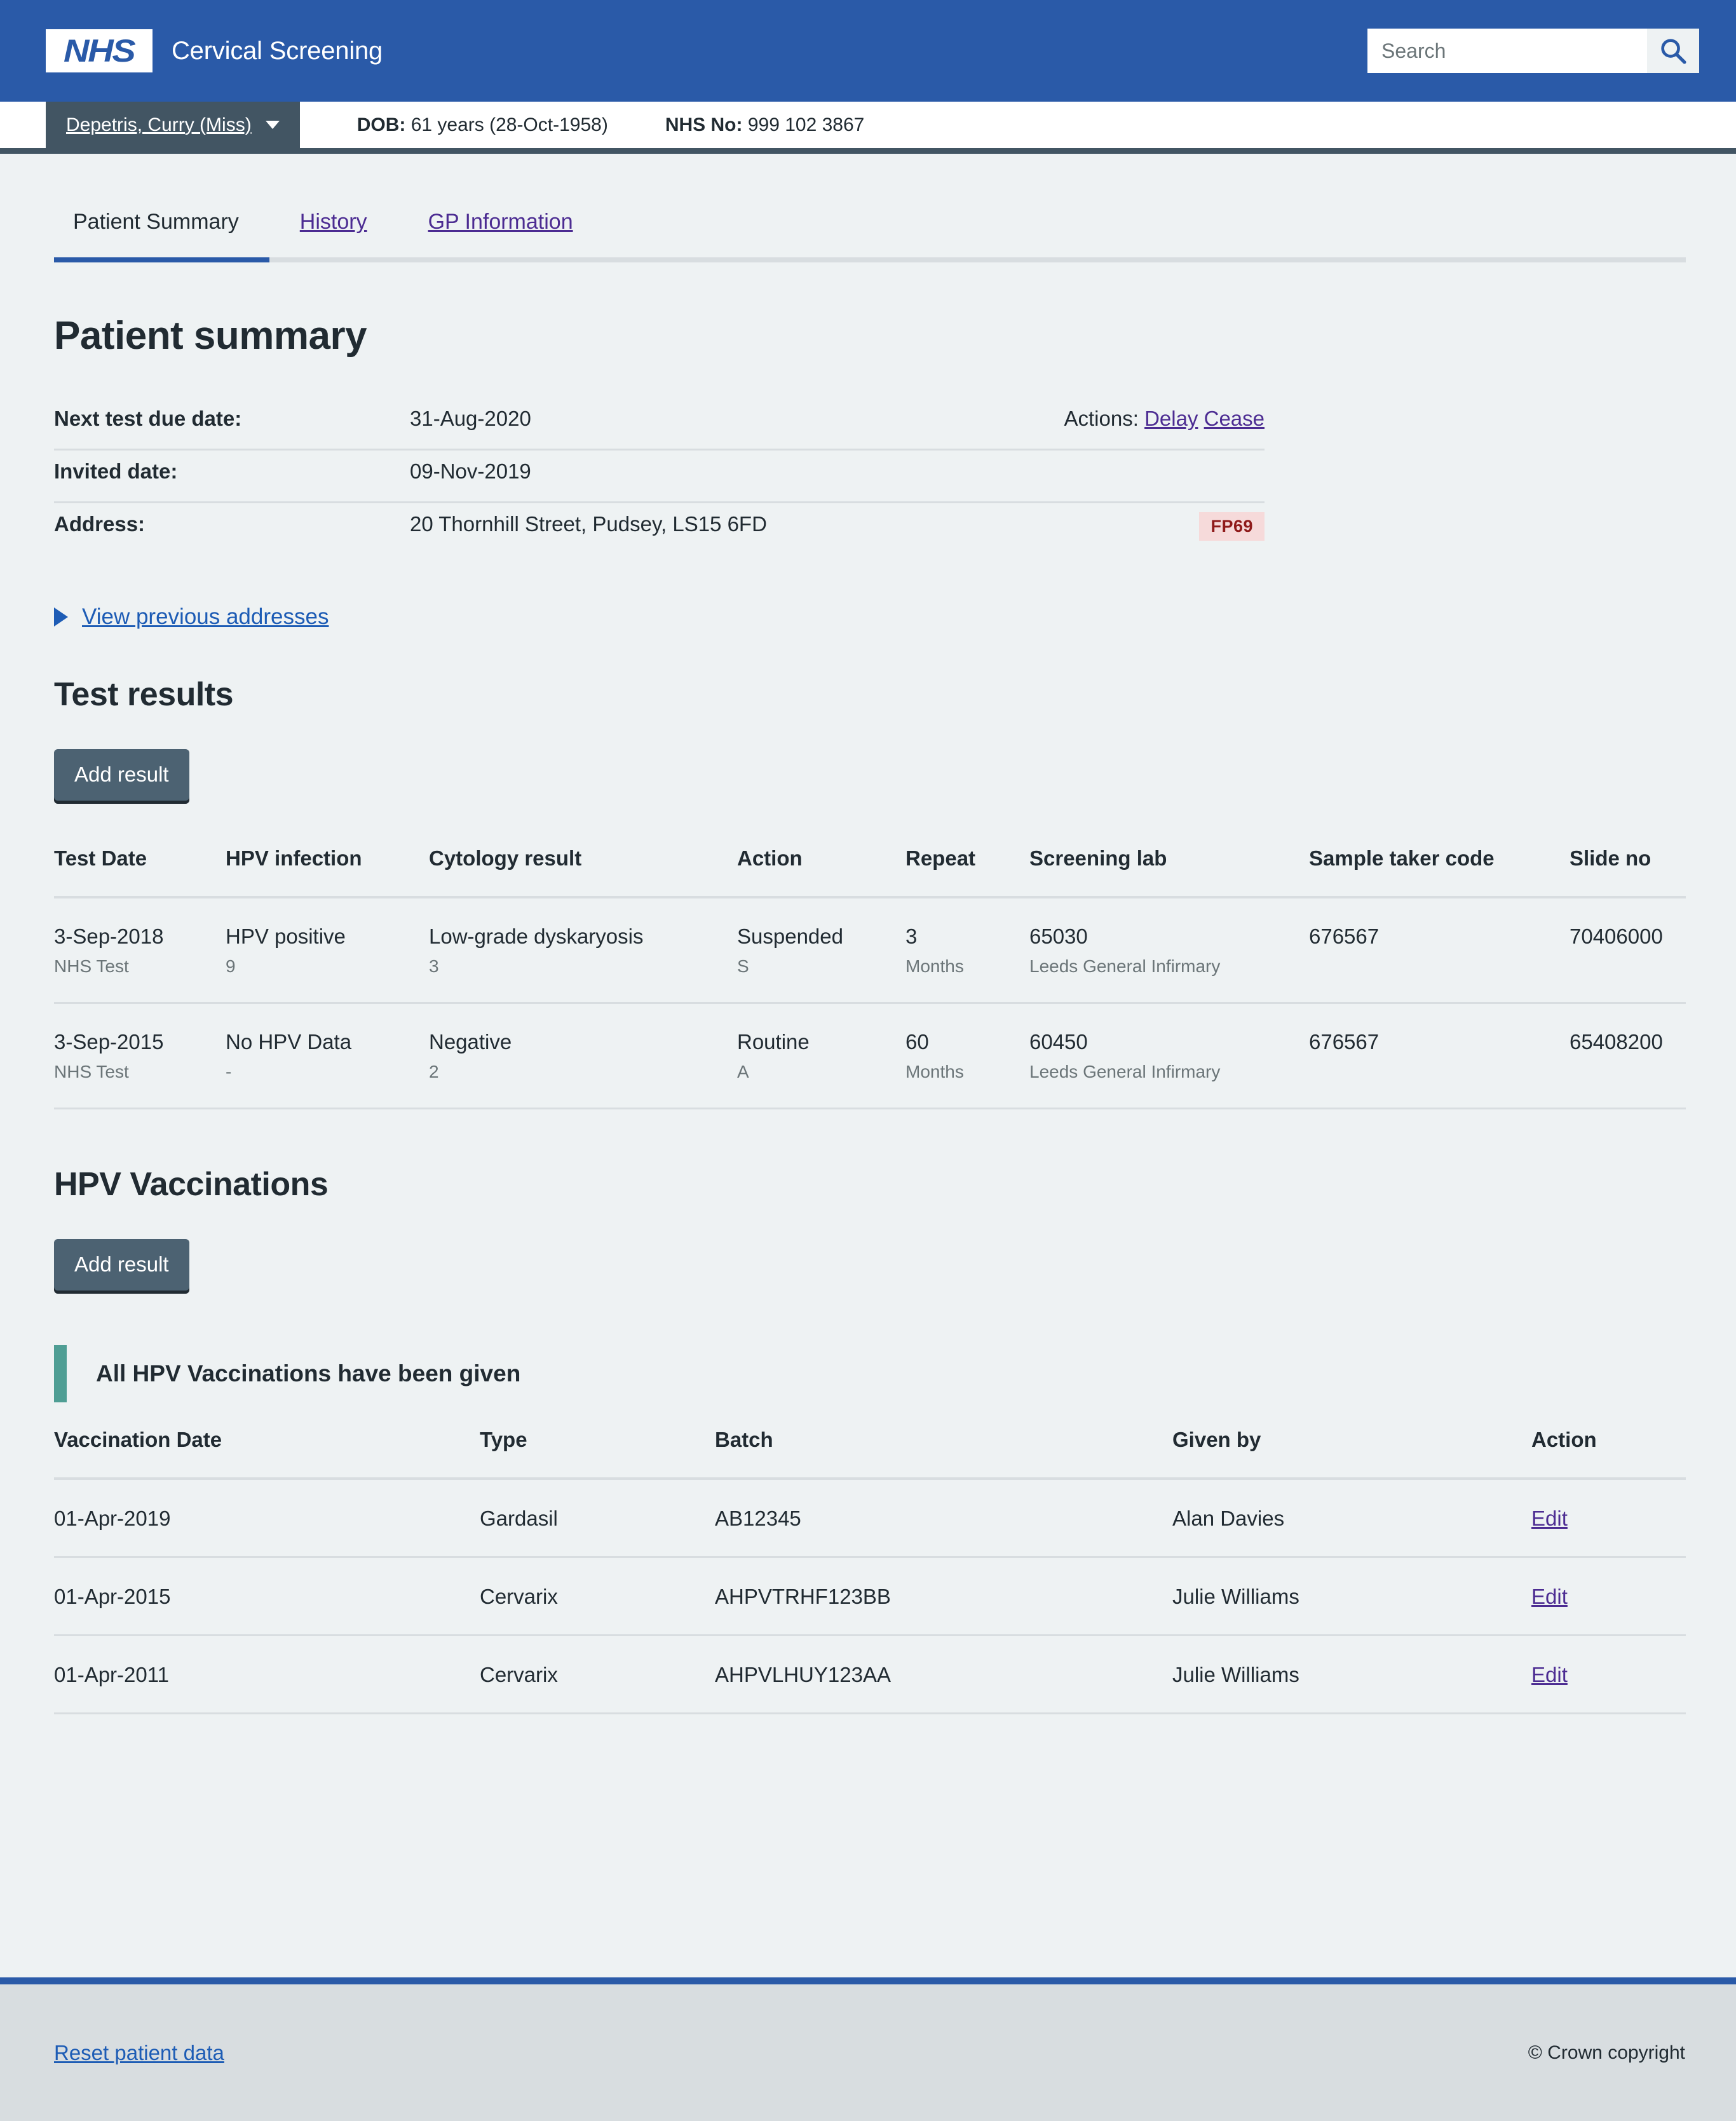 The image size is (1736, 2121). I want to click on page-title: Patient summary, so click(210, 336).